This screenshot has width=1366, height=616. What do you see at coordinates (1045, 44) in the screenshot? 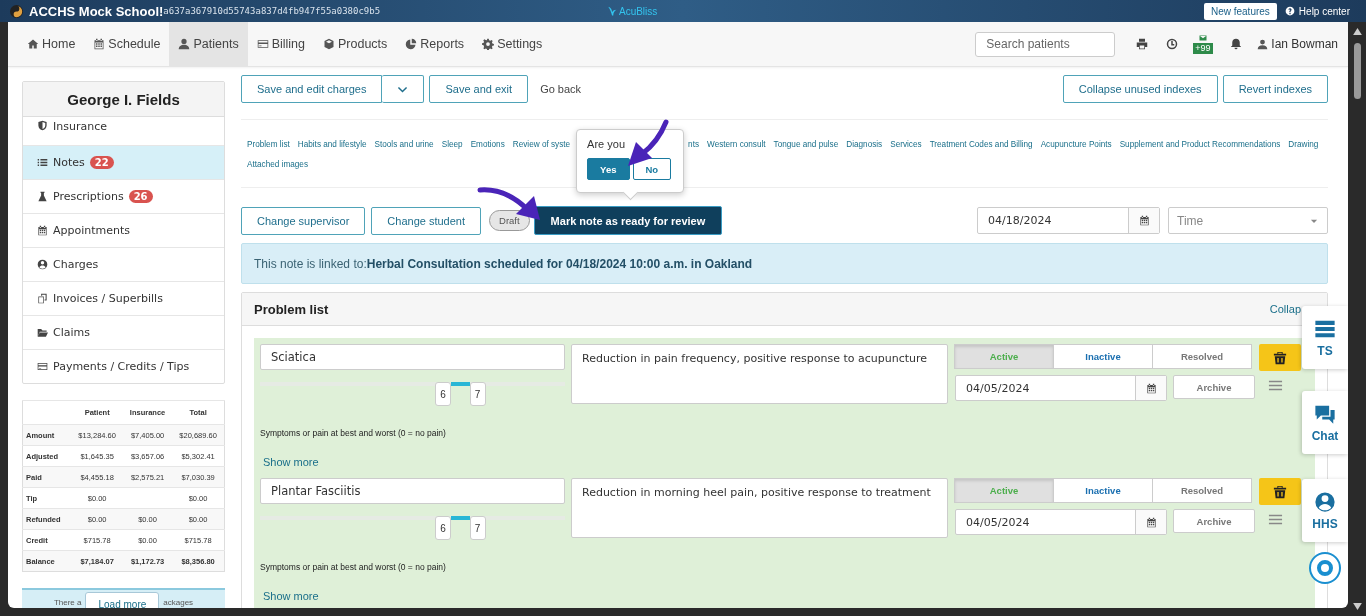
I see `search-field: Search patients` at bounding box center [1045, 44].